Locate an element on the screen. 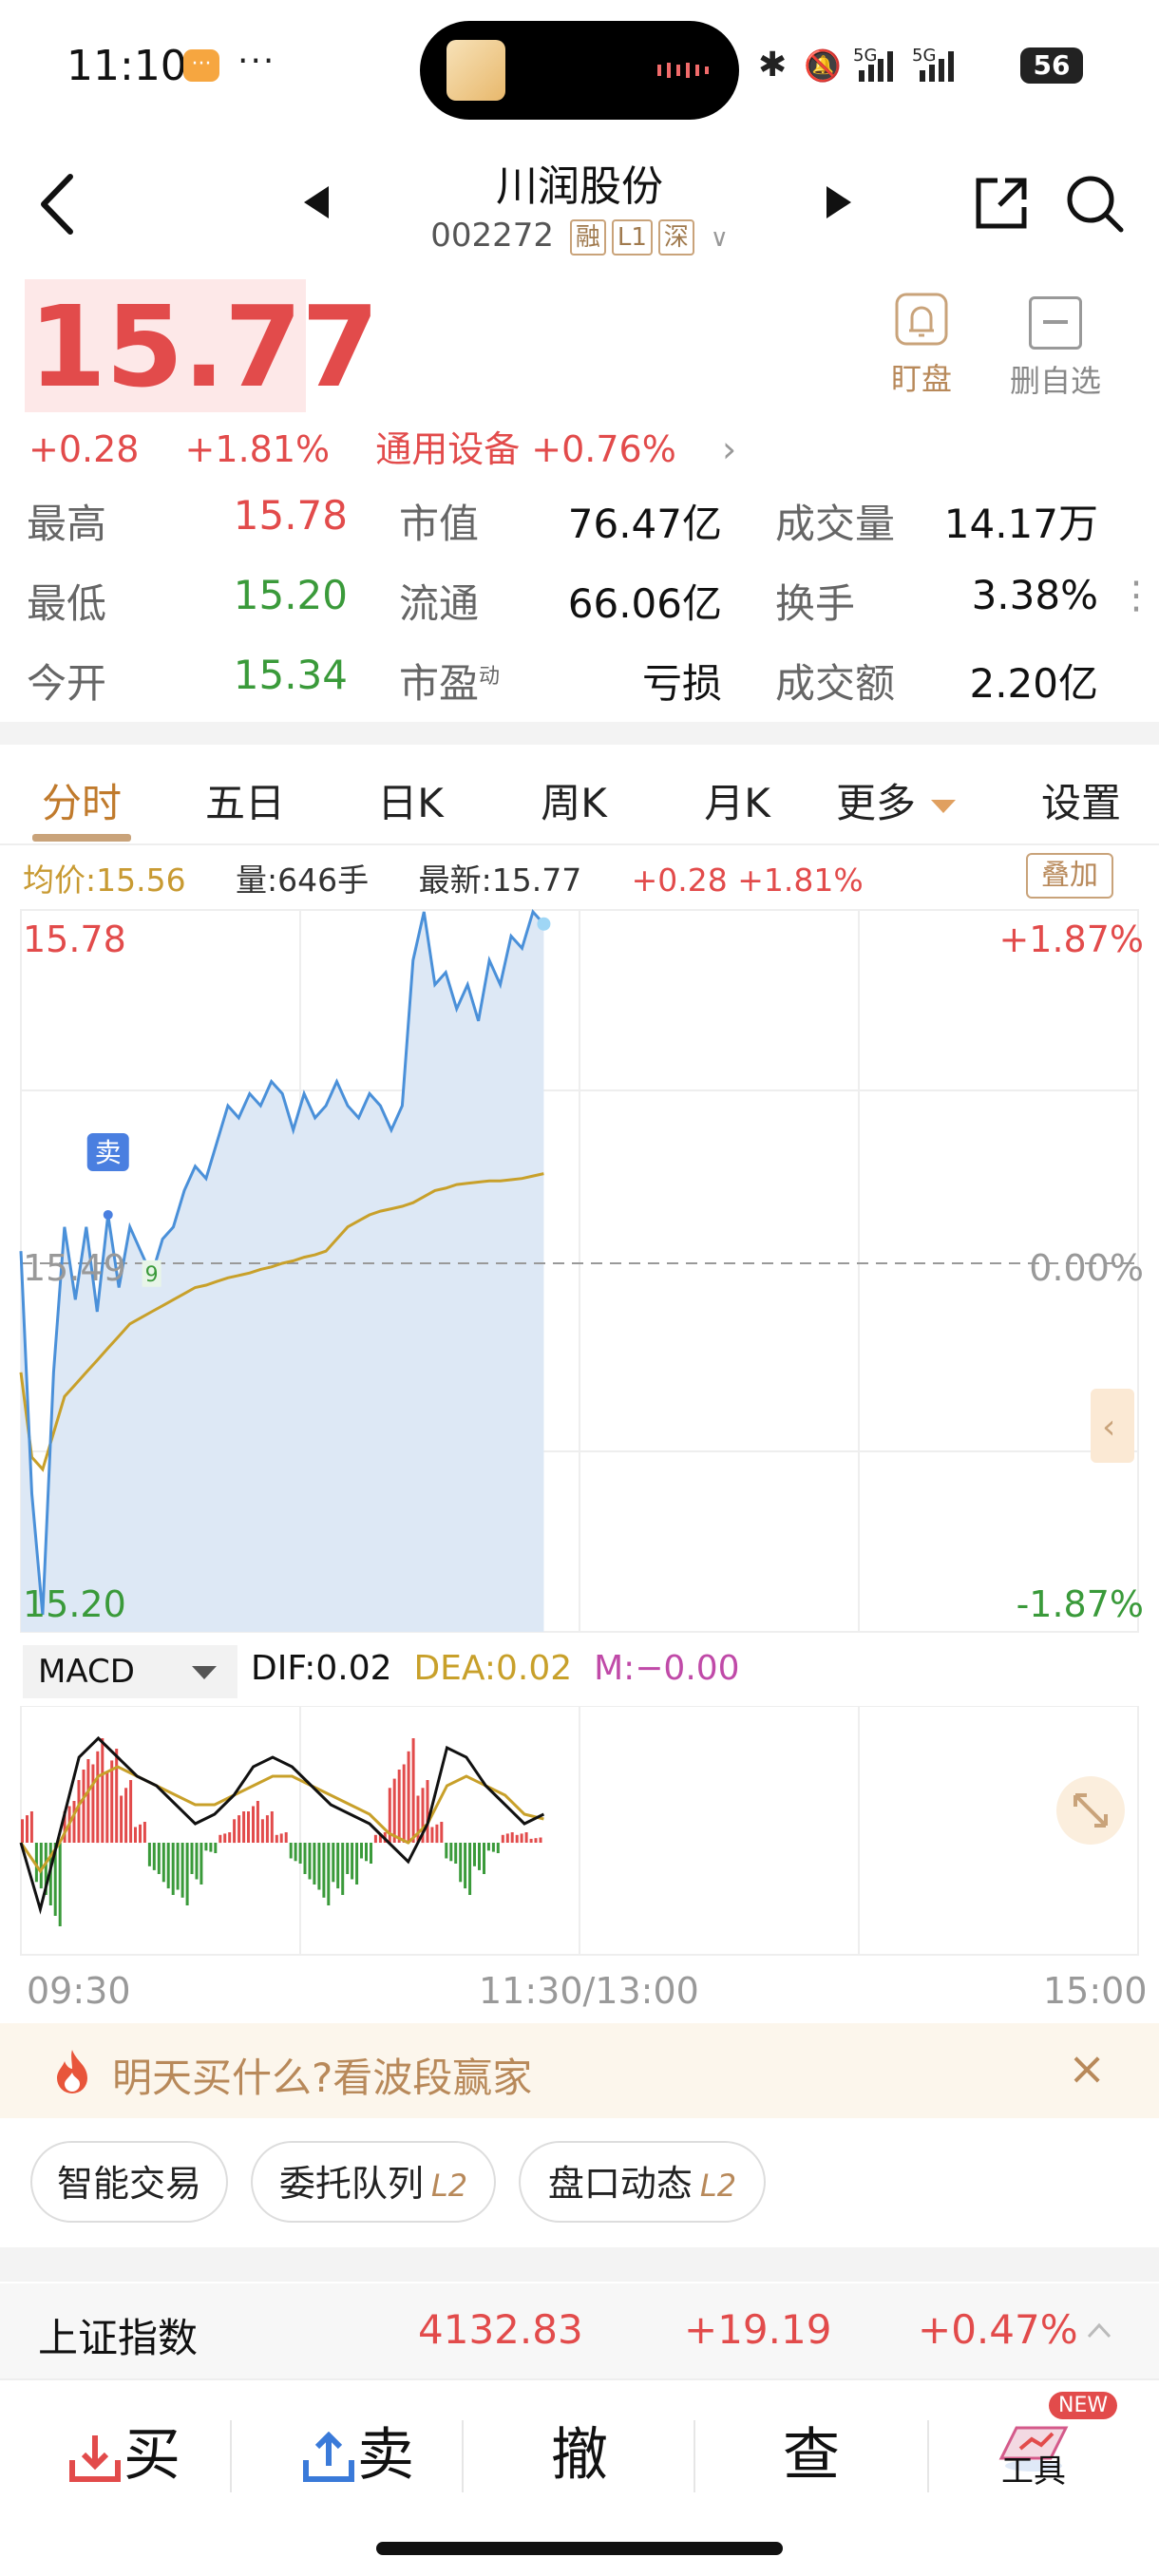 This screenshot has height=2576, width=1159. macd-info: DIF:0.02 DEA:0.02 M:−0.00 is located at coordinates (495, 1668).